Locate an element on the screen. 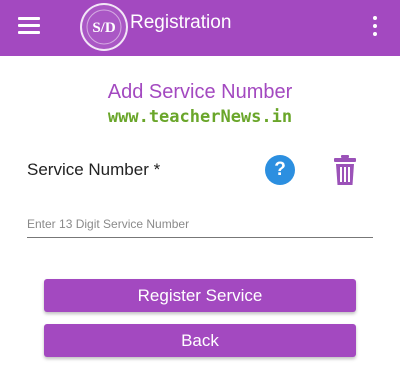  help-icon: ? is located at coordinates (280, 170).